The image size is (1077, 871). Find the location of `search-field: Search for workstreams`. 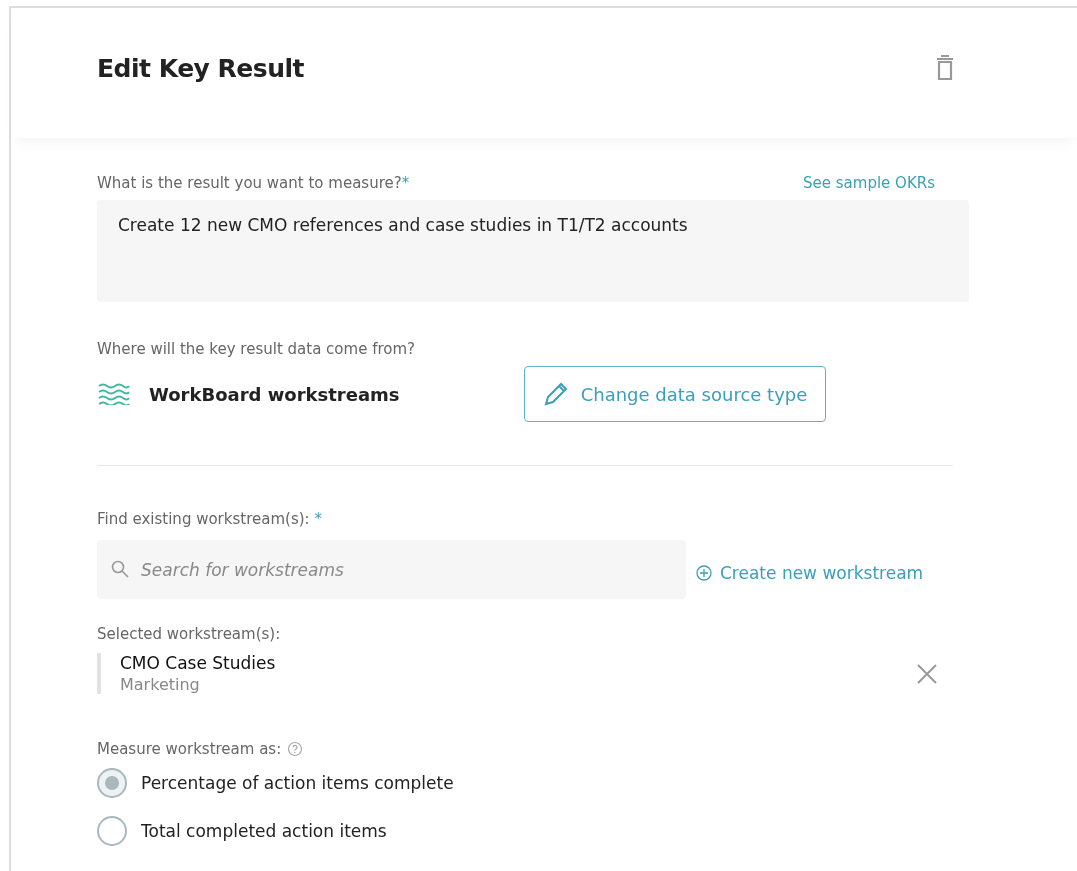

search-field: Search for workstreams is located at coordinates (391, 569).